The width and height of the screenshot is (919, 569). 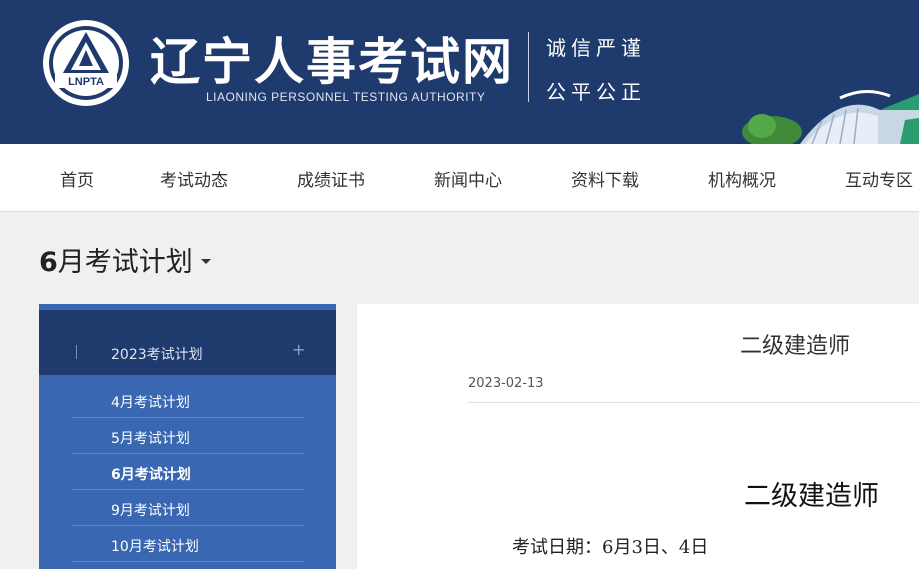 I want to click on slogan-line-1: 诚信严谨, so click(x=596, y=48).